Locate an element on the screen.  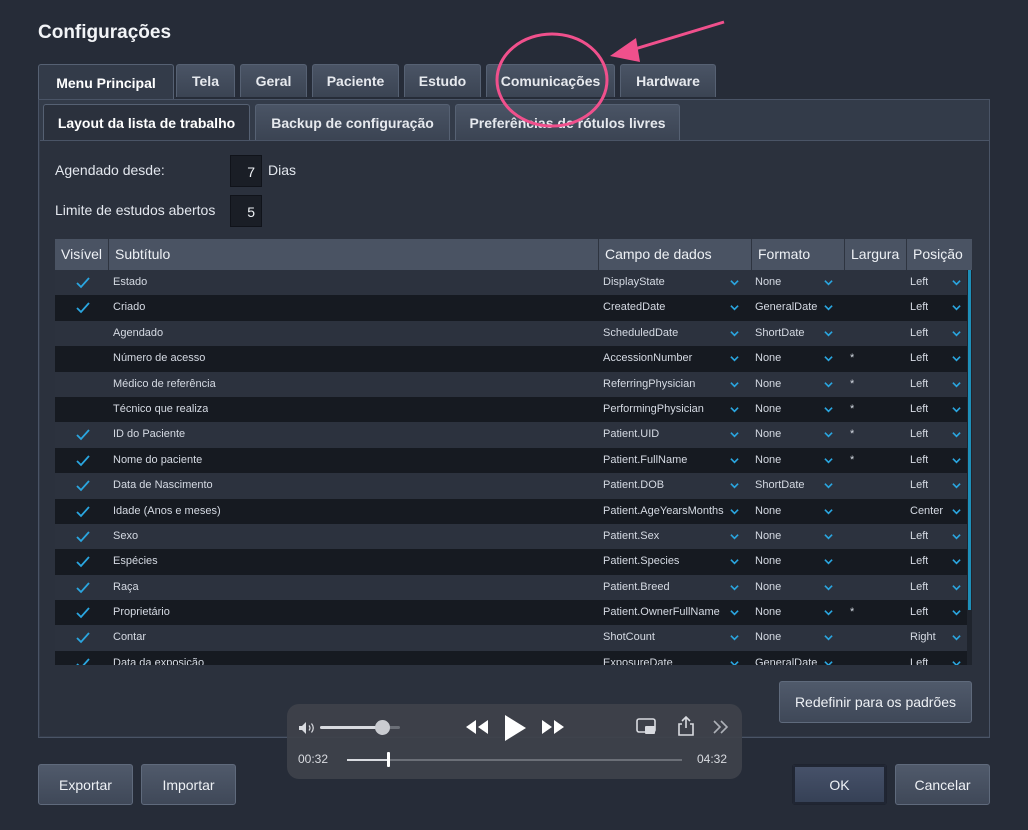
header-data-field: Campo de dados is located at coordinates (675, 254).